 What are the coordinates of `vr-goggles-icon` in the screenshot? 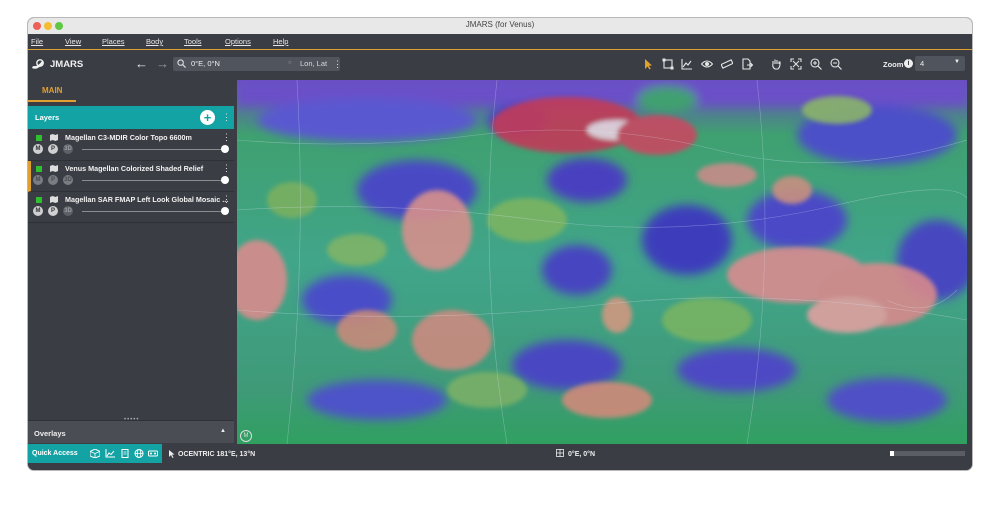 It's located at (153, 453).